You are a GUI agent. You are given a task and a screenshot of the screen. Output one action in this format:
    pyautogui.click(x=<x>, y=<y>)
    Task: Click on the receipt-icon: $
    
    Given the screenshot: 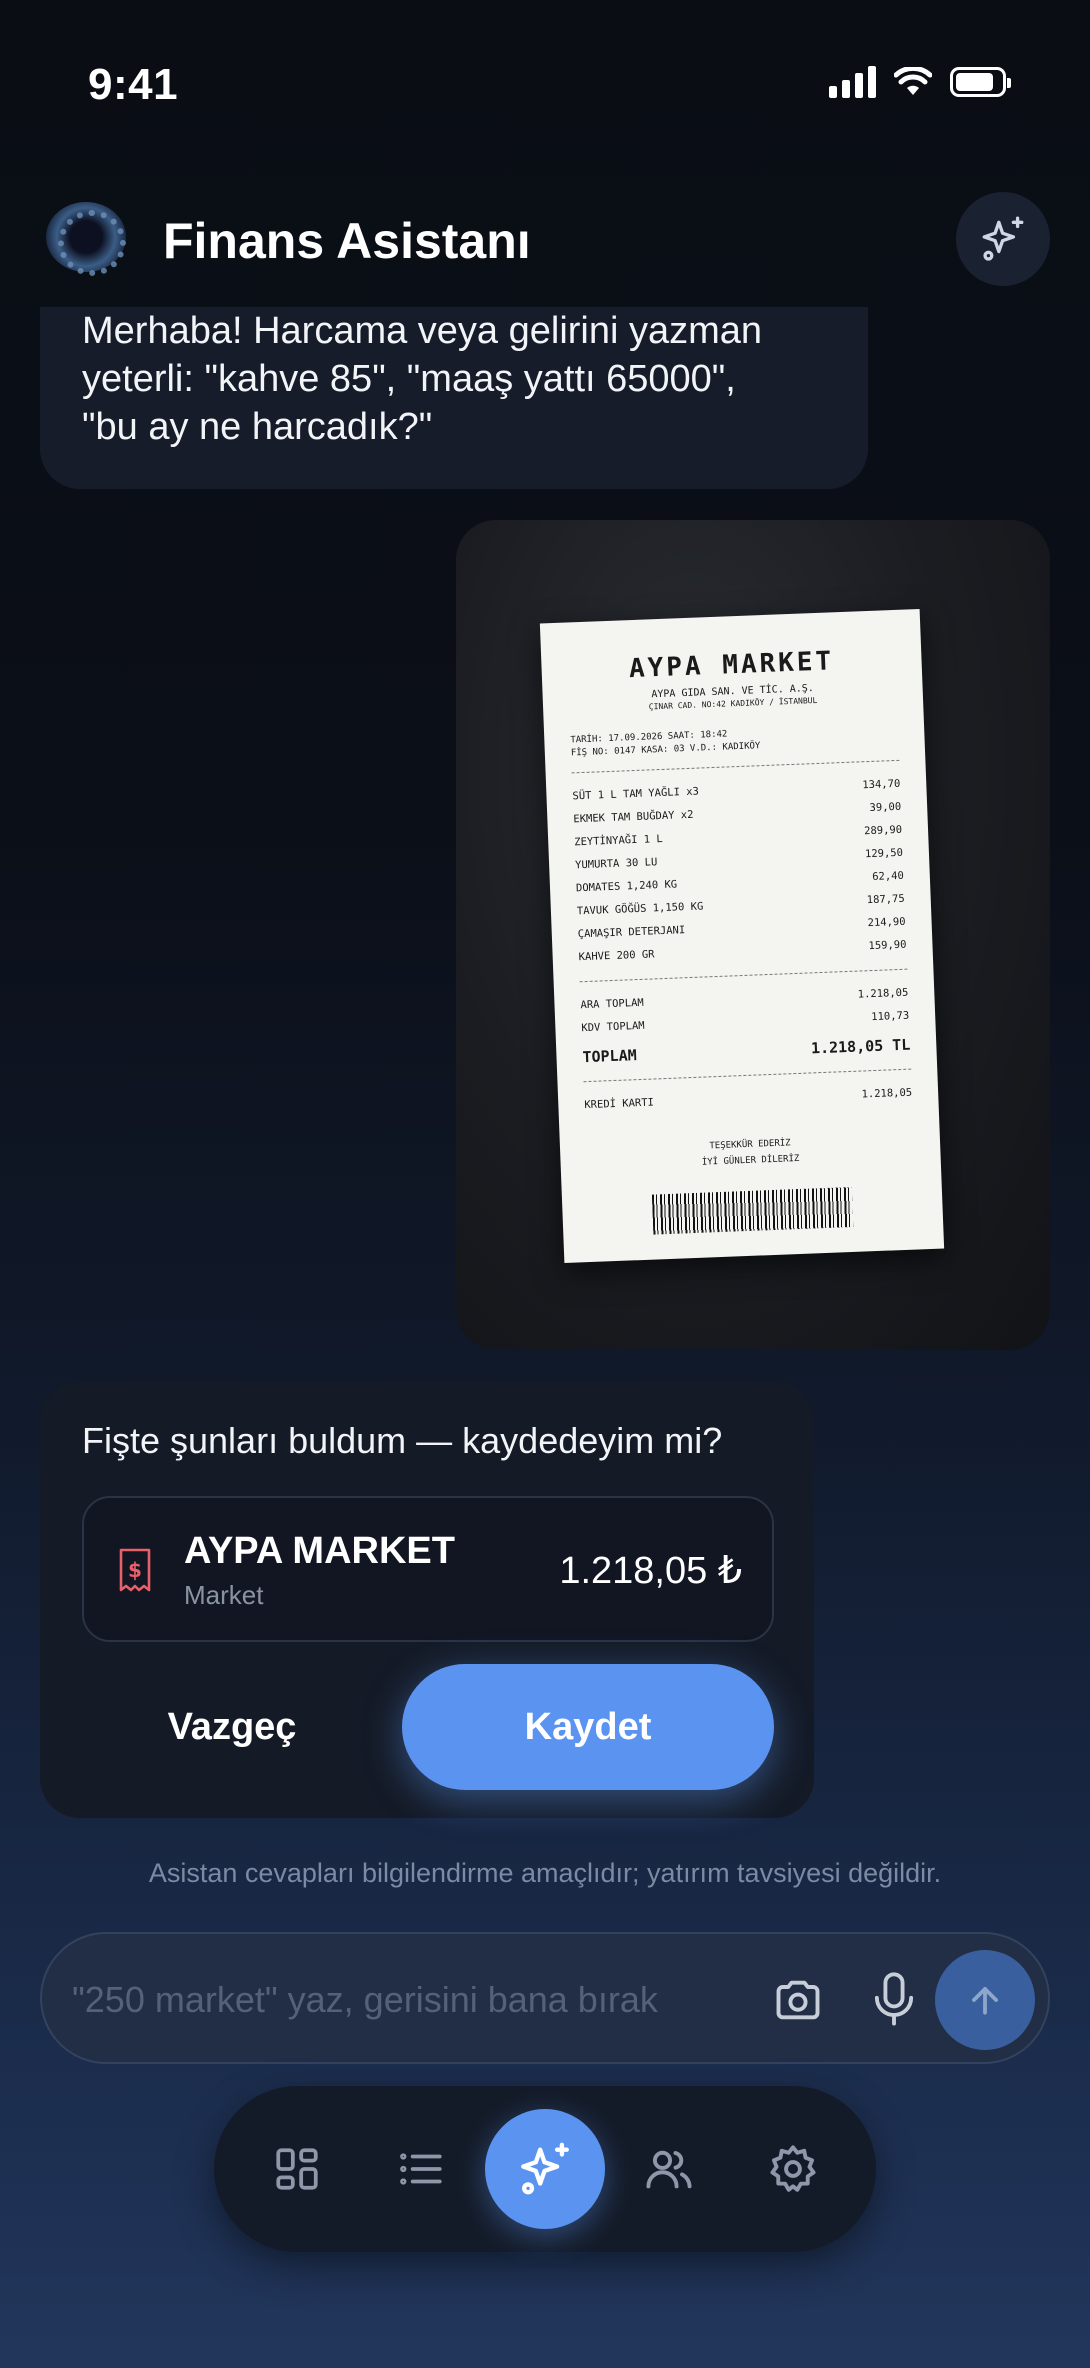 What is the action you would take?
    pyautogui.click(x=135, y=1570)
    